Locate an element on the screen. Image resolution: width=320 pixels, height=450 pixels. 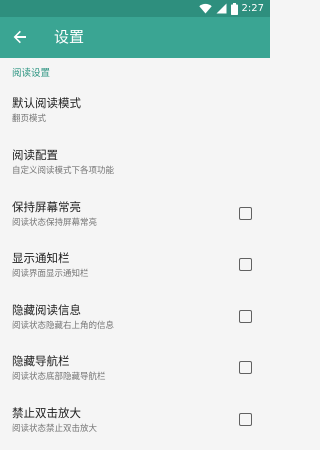
pref-summary: 阅读状态禁止双击放大 is located at coordinates (55, 429).